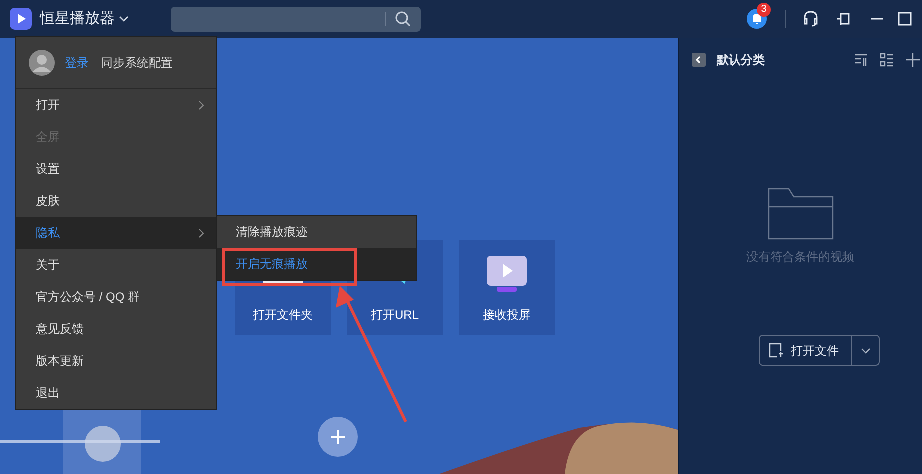 The width and height of the screenshot is (922, 474). I want to click on sort-icon, so click(861, 60).